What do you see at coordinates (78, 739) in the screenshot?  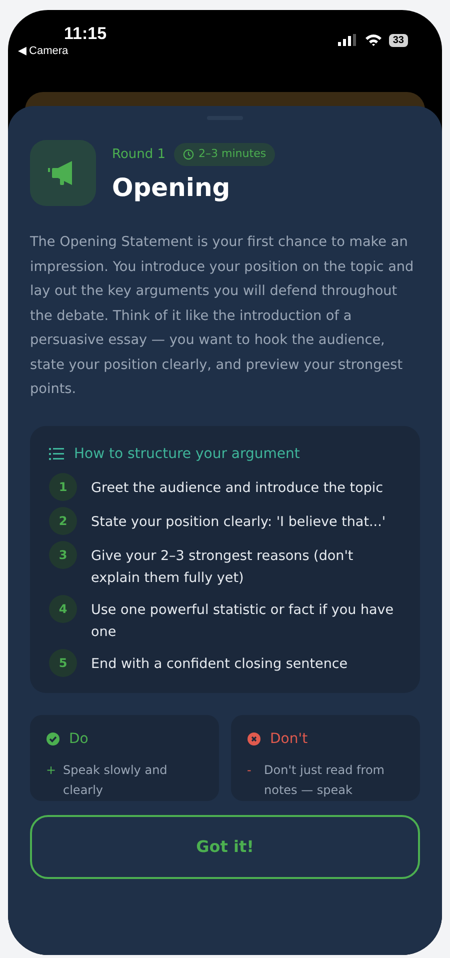 I see `tip-title: Do` at bounding box center [78, 739].